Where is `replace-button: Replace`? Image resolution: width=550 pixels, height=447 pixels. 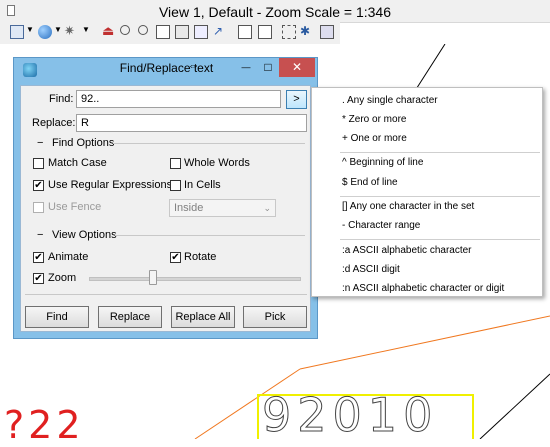 replace-button: Replace is located at coordinates (130, 317).